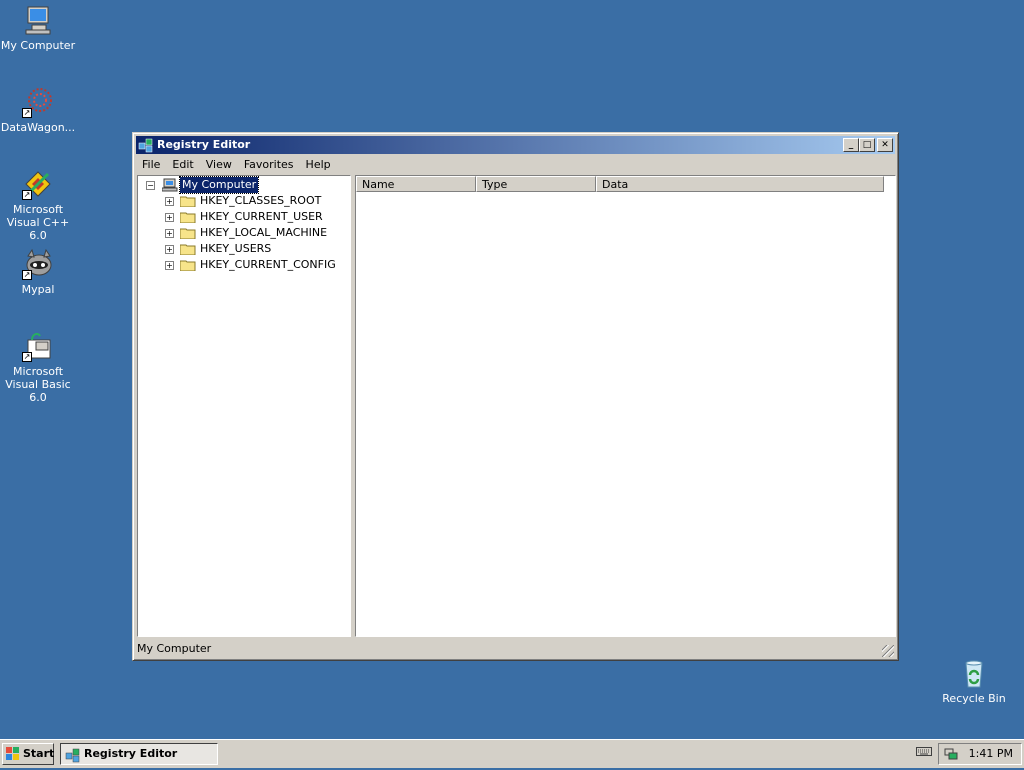 The width and height of the screenshot is (1024, 770). I want to click on desktop-icon-visual-cpp: ↗ Microsoft Visual C++ 6.0, so click(39, 205).